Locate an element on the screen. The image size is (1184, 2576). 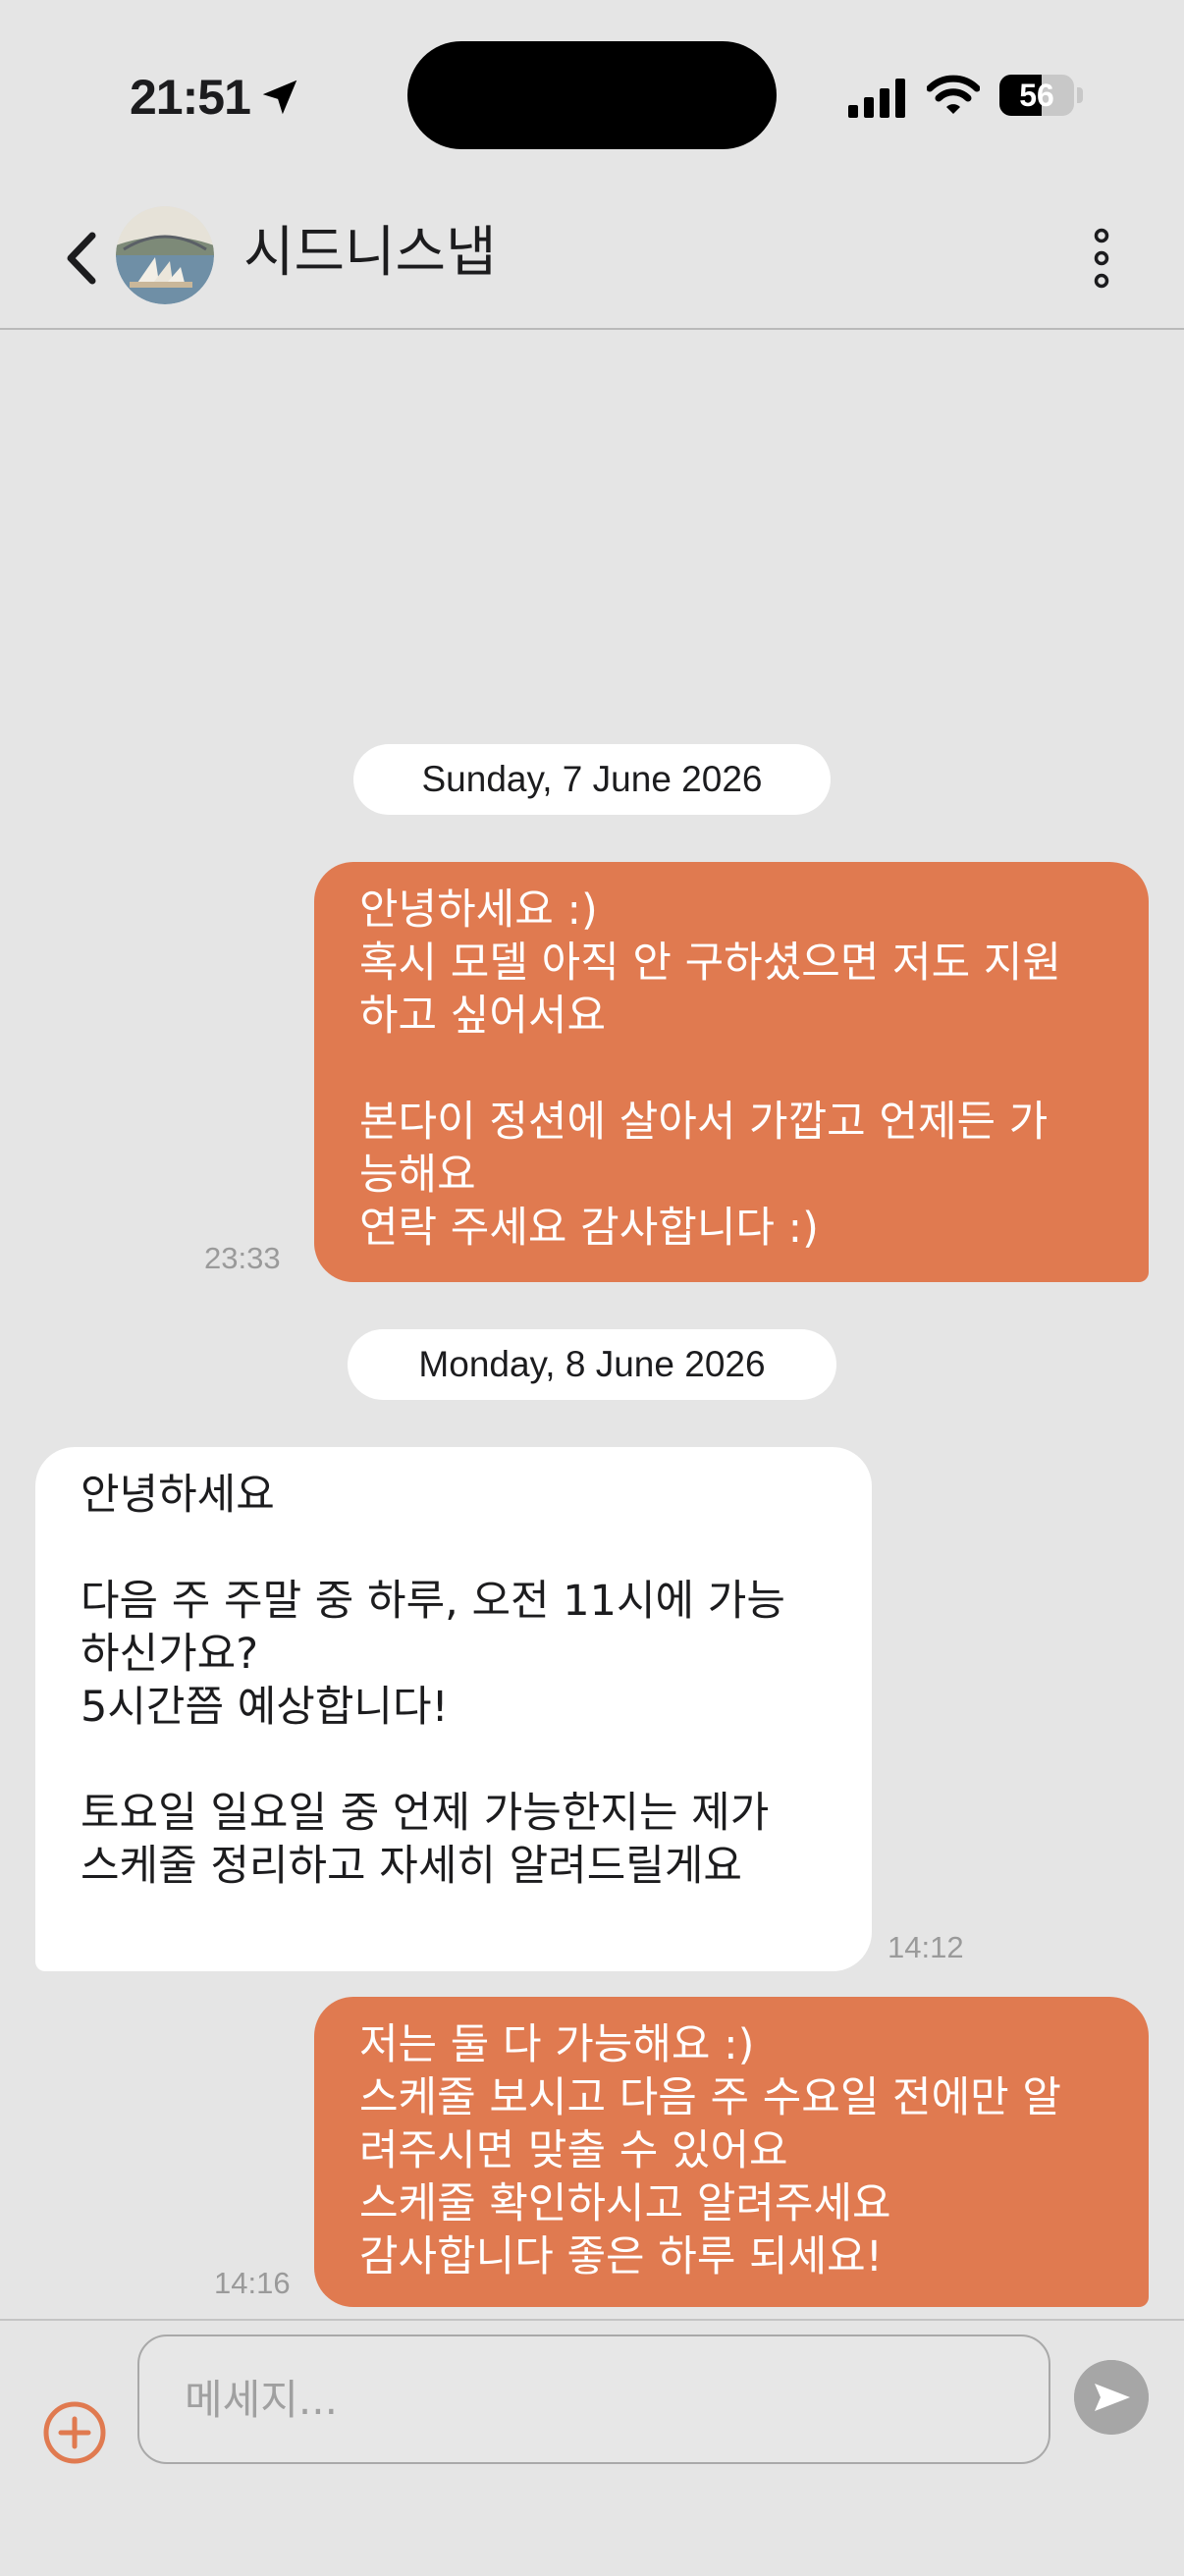
message-timestamp: 23:33 is located at coordinates (243, 1258).